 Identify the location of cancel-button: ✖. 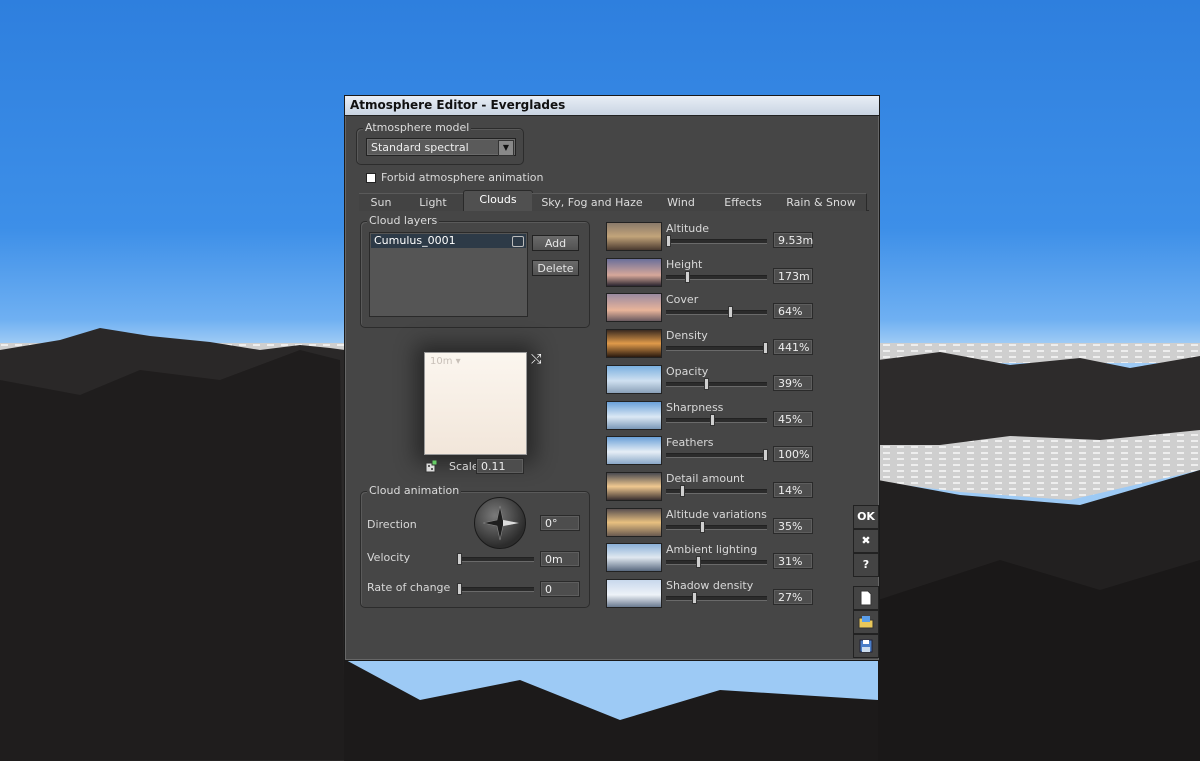
(866, 541).